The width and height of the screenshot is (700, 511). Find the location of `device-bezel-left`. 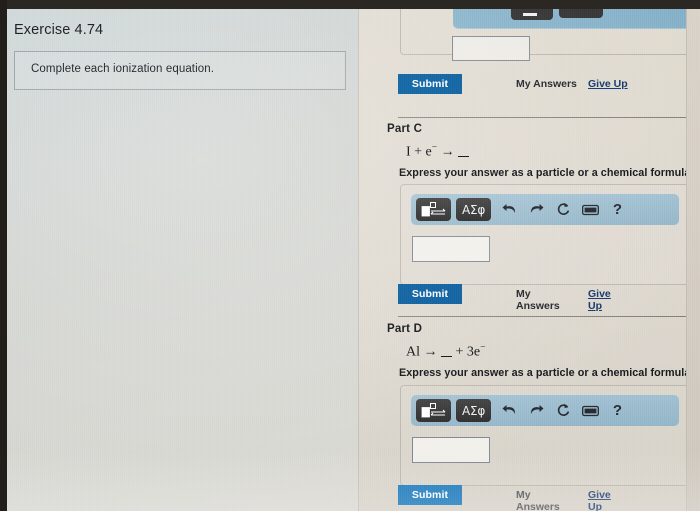

device-bezel-left is located at coordinates (3, 255).